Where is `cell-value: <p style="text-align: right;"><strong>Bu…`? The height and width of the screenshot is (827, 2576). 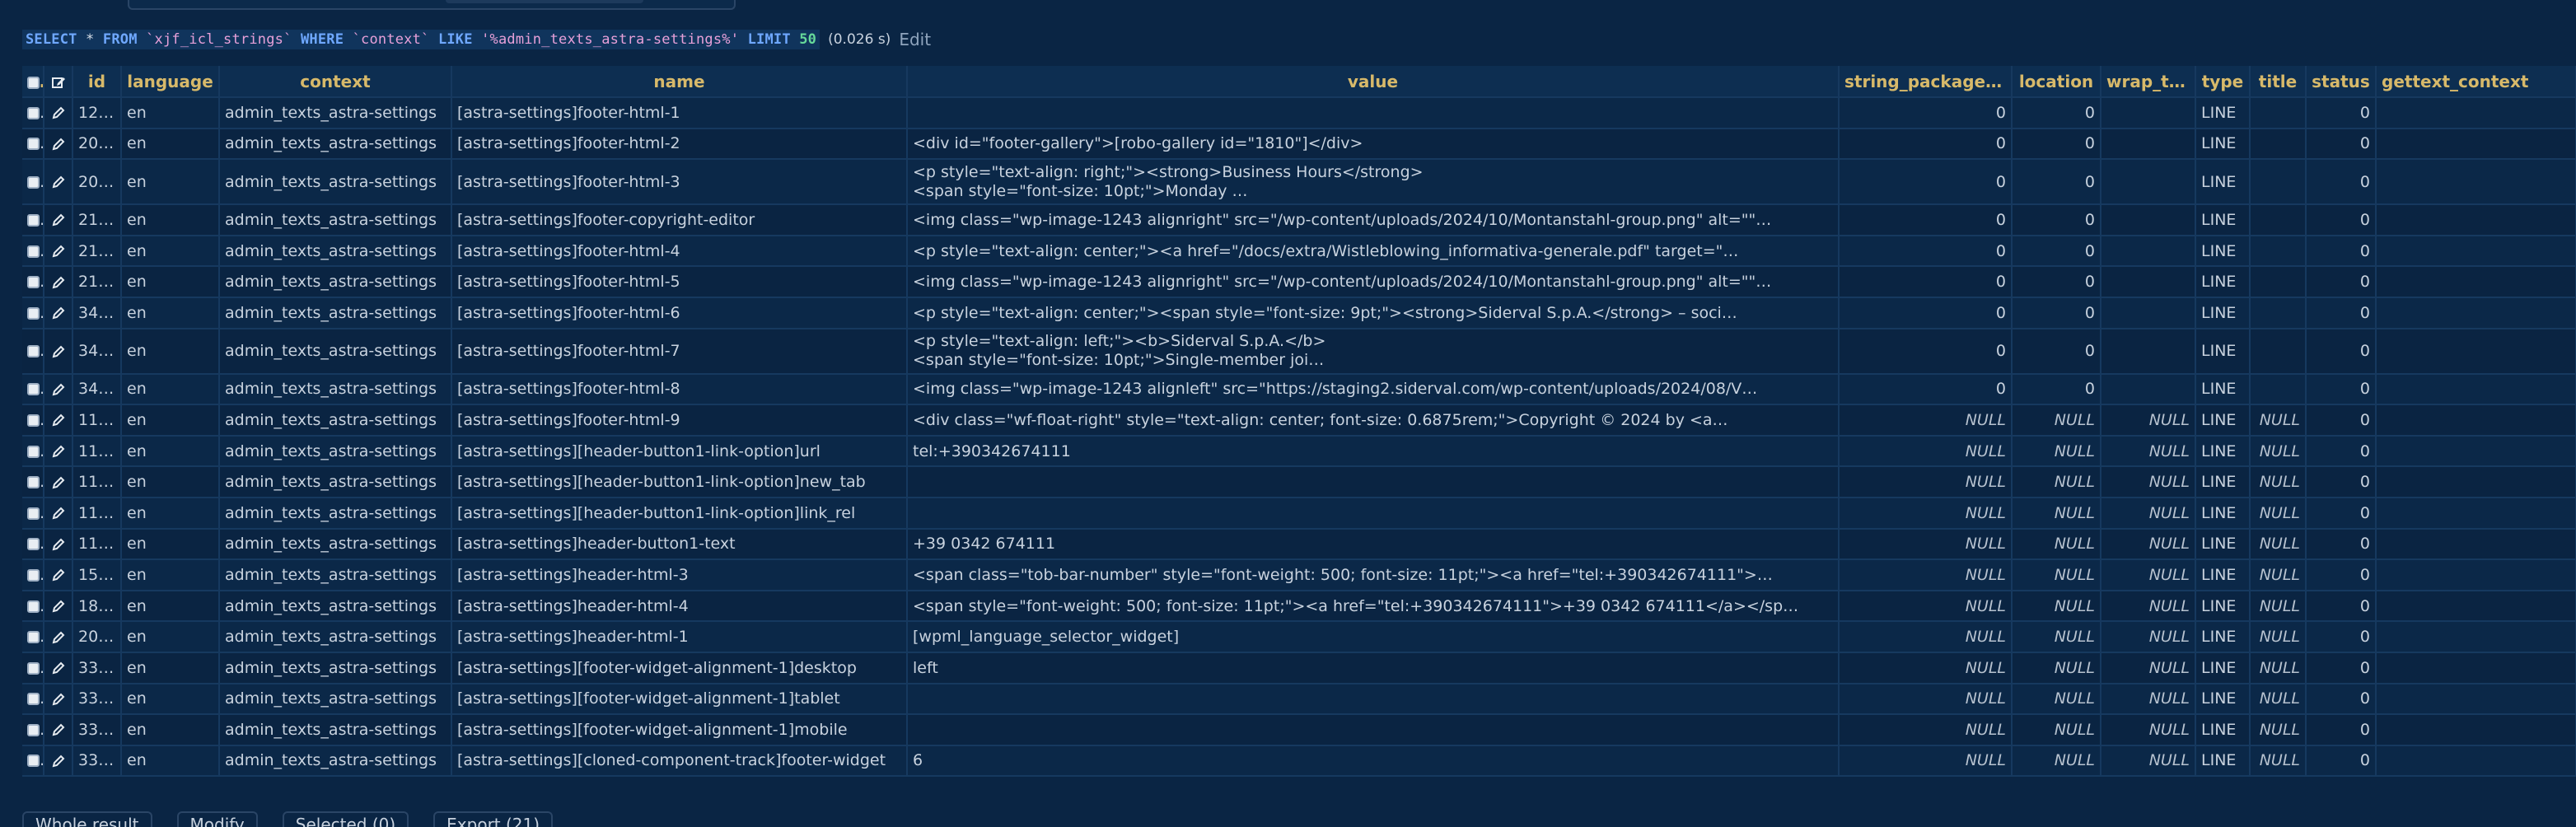
cell-value: <p style="text-align: right;"><strong>Bu… is located at coordinates (1373, 183).